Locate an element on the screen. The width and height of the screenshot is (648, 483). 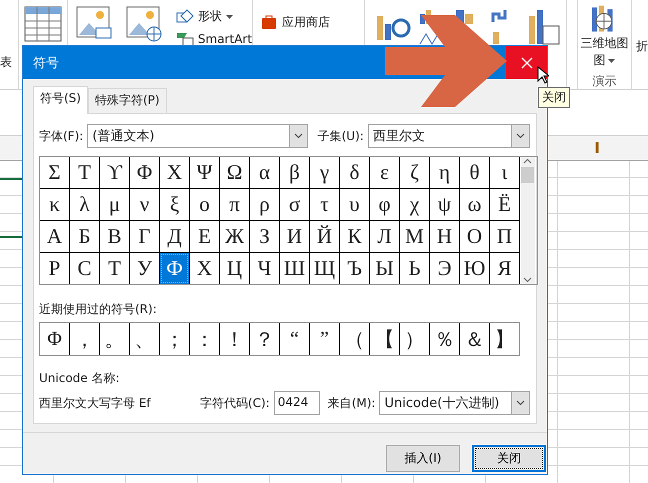
recent-symbol: 。 is located at coordinates (114, 339).